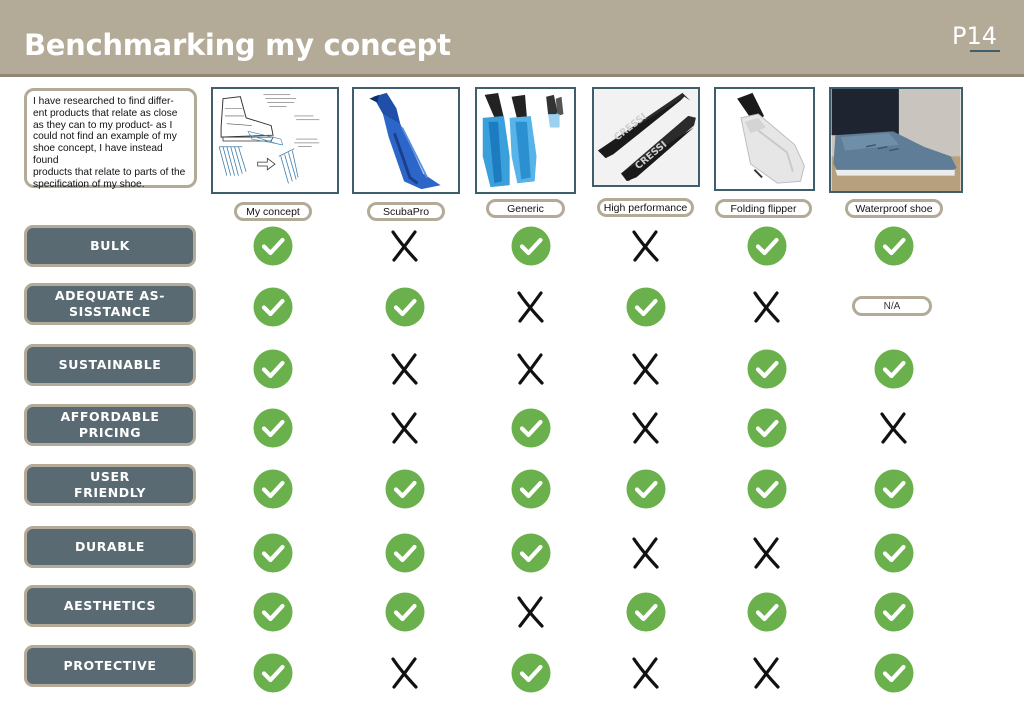 The width and height of the screenshot is (1024, 725). I want to click on page-number-underline, so click(985, 51).